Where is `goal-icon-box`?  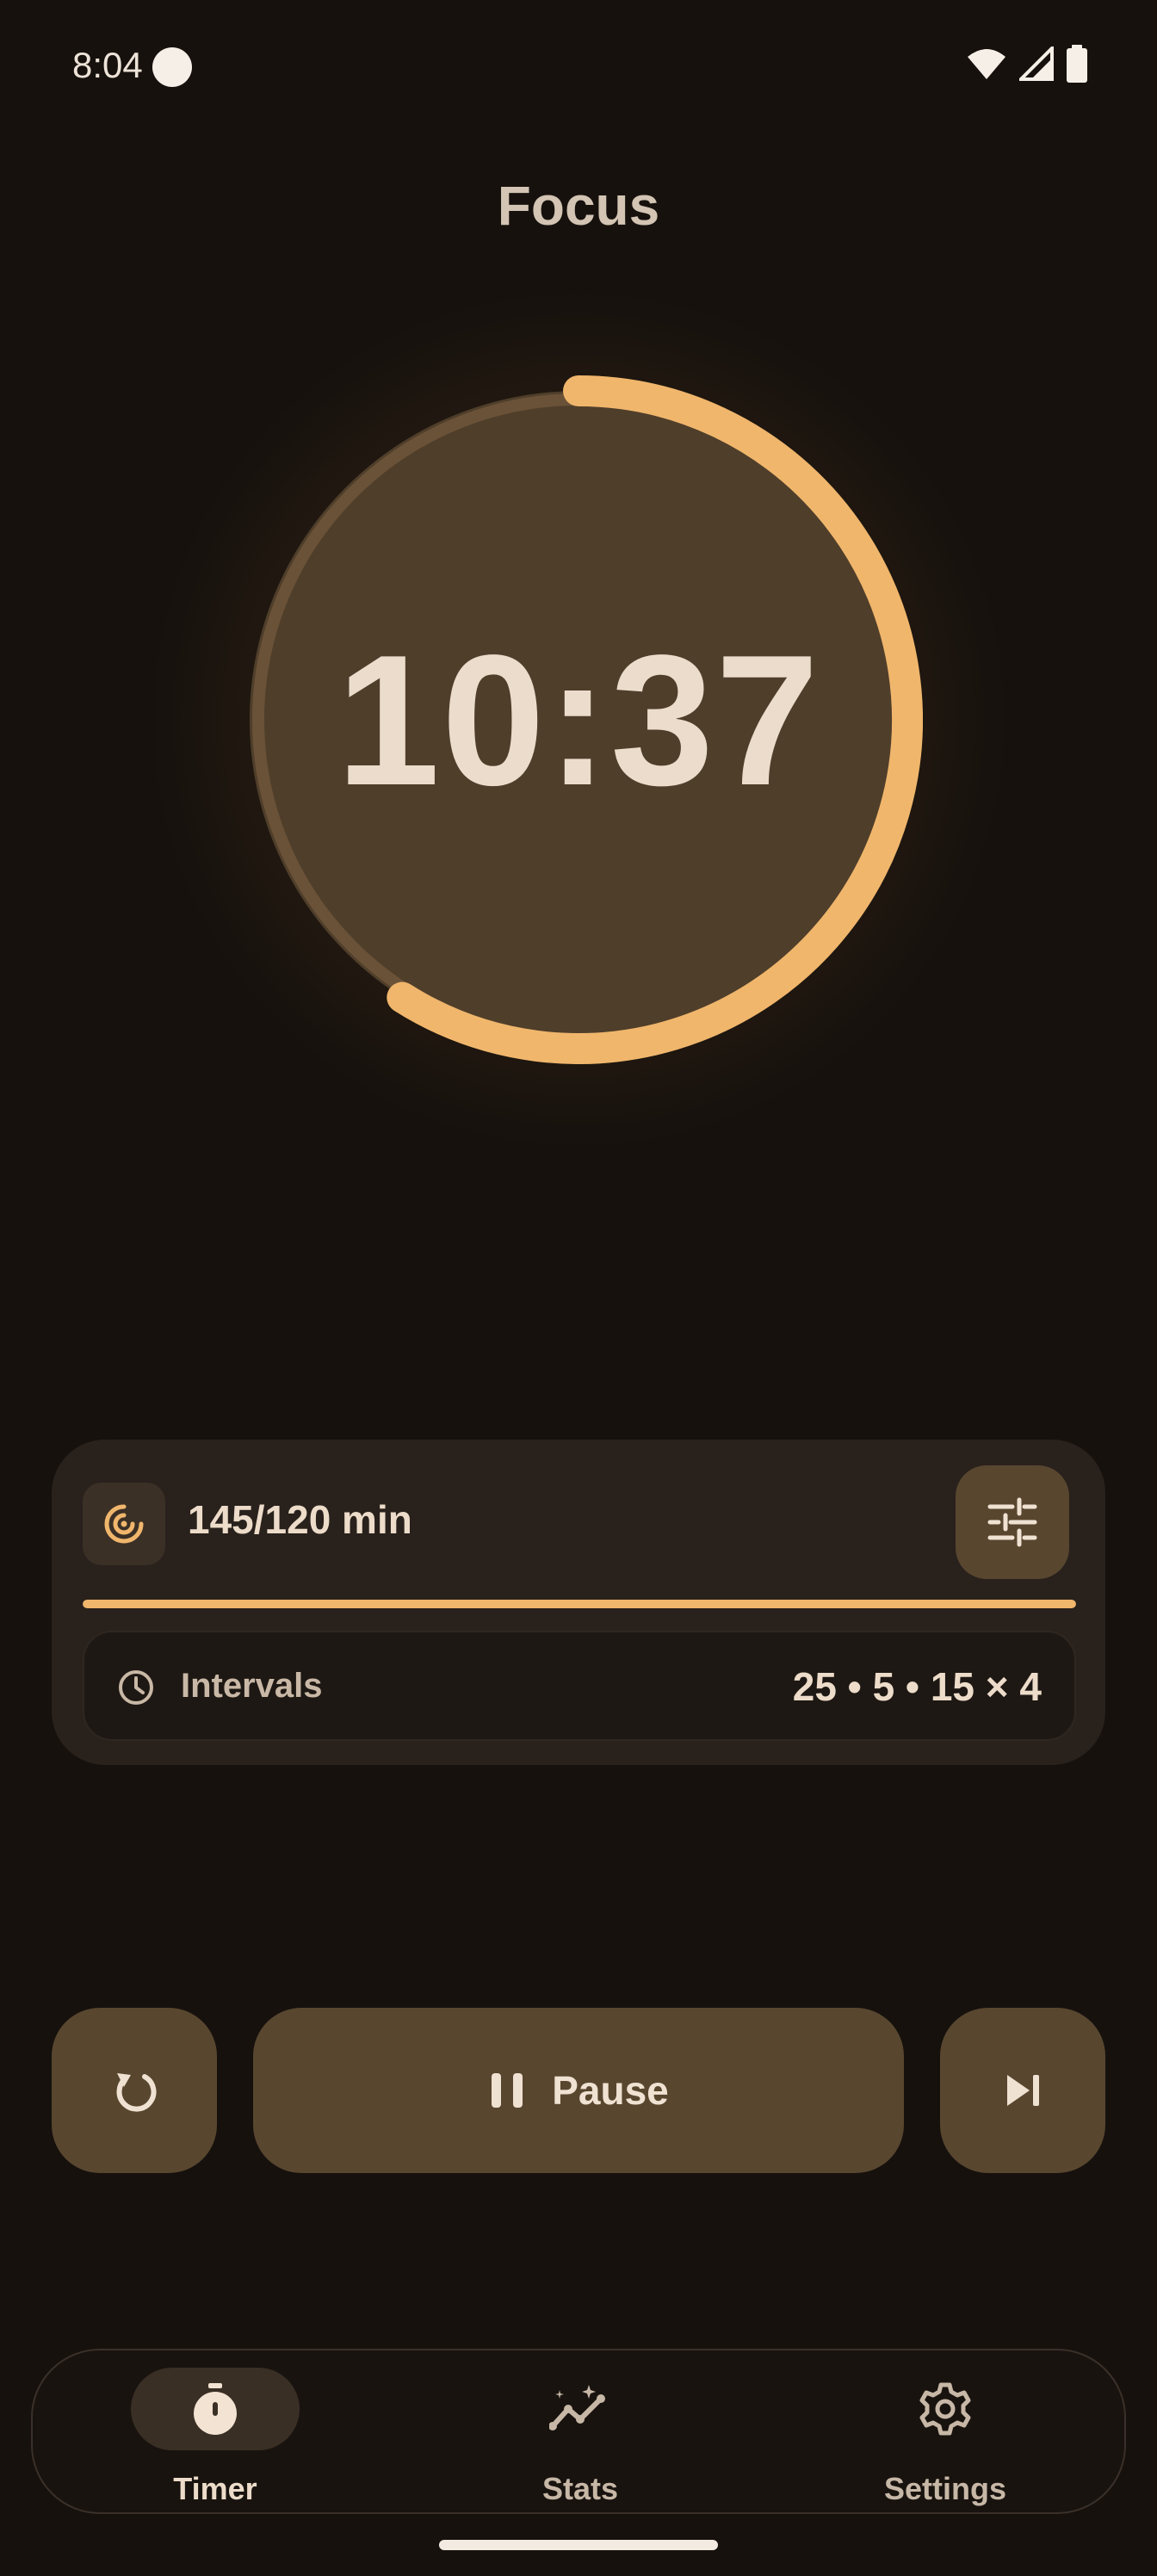 goal-icon-box is located at coordinates (124, 1524).